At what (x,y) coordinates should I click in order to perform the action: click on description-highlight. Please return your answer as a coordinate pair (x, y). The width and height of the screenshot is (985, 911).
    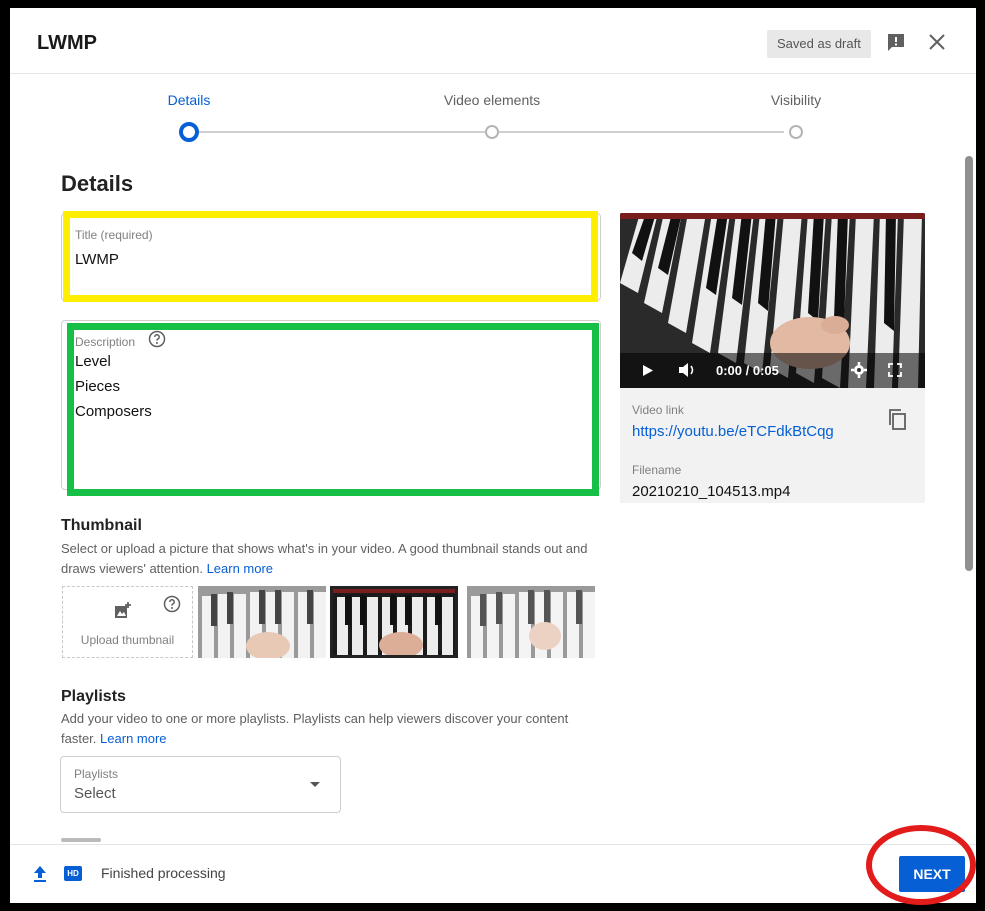
    Looking at the image, I should click on (333, 409).